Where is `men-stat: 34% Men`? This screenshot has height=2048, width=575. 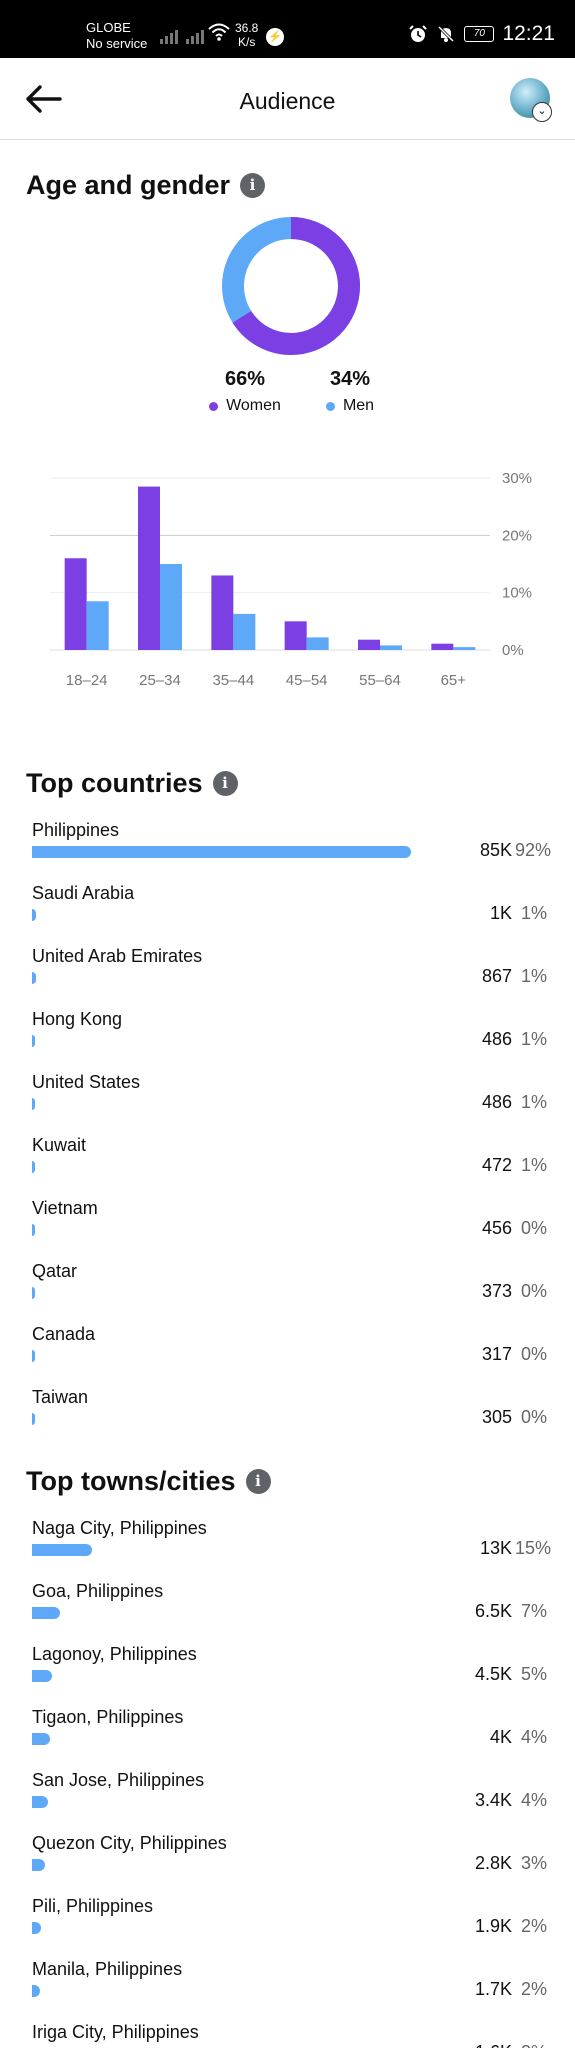
men-stat: 34% Men is located at coordinates (350, 391).